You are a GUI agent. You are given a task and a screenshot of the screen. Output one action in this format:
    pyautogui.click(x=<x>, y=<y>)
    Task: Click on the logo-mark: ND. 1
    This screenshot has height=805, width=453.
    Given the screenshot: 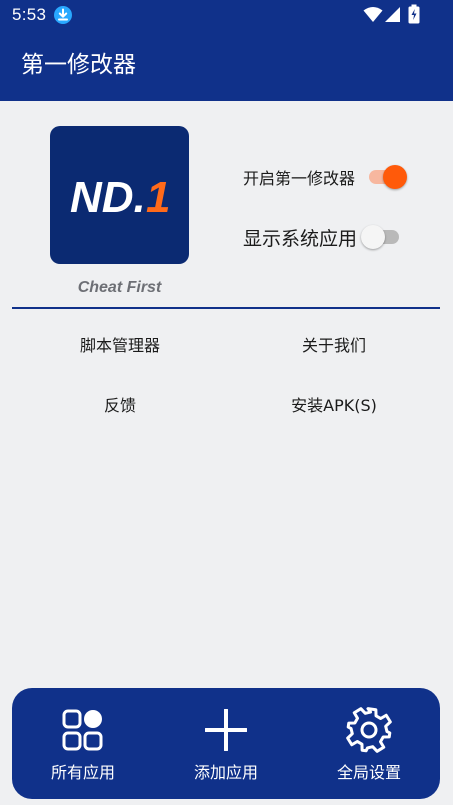 What is the action you would take?
    pyautogui.click(x=120, y=197)
    